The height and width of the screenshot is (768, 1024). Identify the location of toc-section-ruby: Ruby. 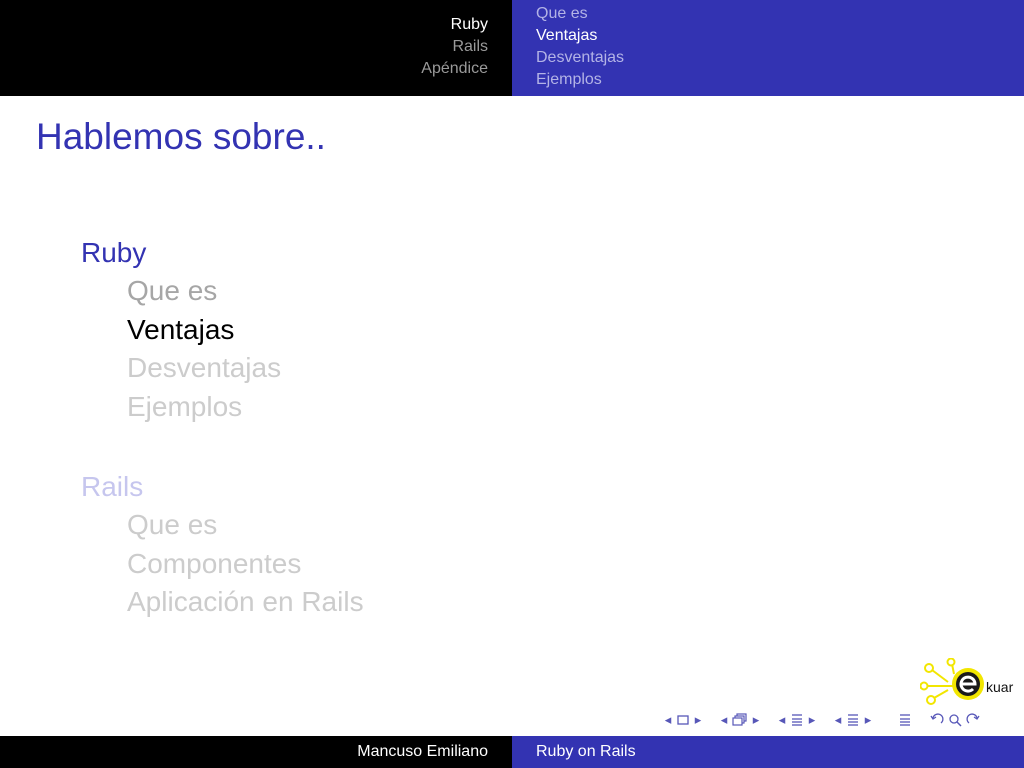
(222, 253).